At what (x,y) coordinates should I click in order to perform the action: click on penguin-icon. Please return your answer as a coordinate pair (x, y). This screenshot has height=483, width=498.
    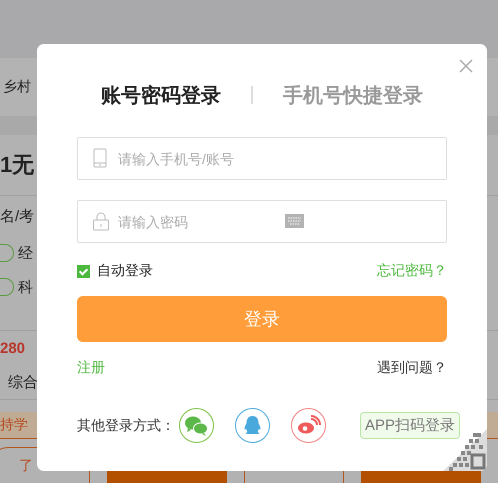
    Looking at the image, I should click on (252, 425).